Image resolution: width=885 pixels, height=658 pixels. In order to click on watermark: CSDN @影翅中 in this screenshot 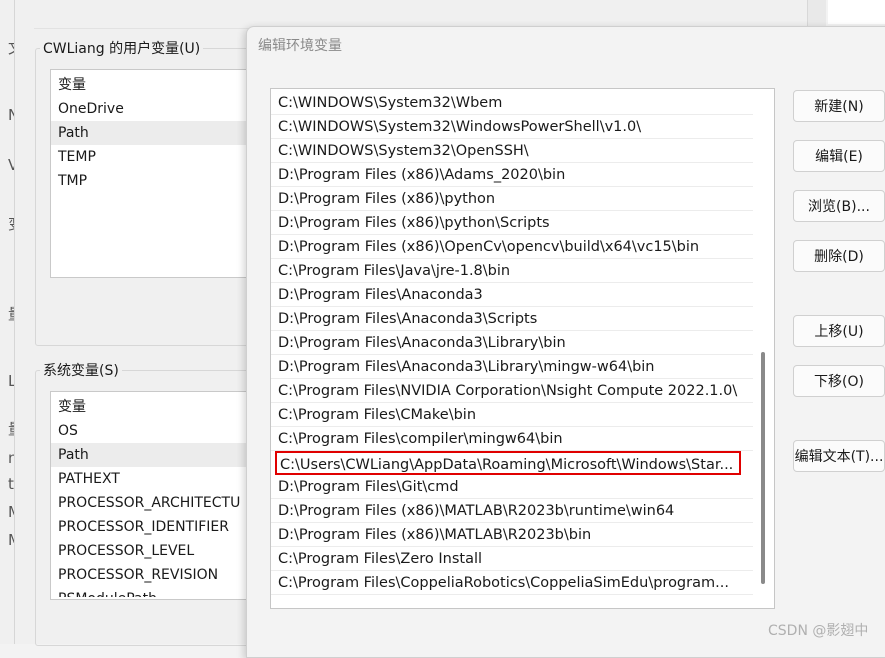, I will do `click(818, 631)`.